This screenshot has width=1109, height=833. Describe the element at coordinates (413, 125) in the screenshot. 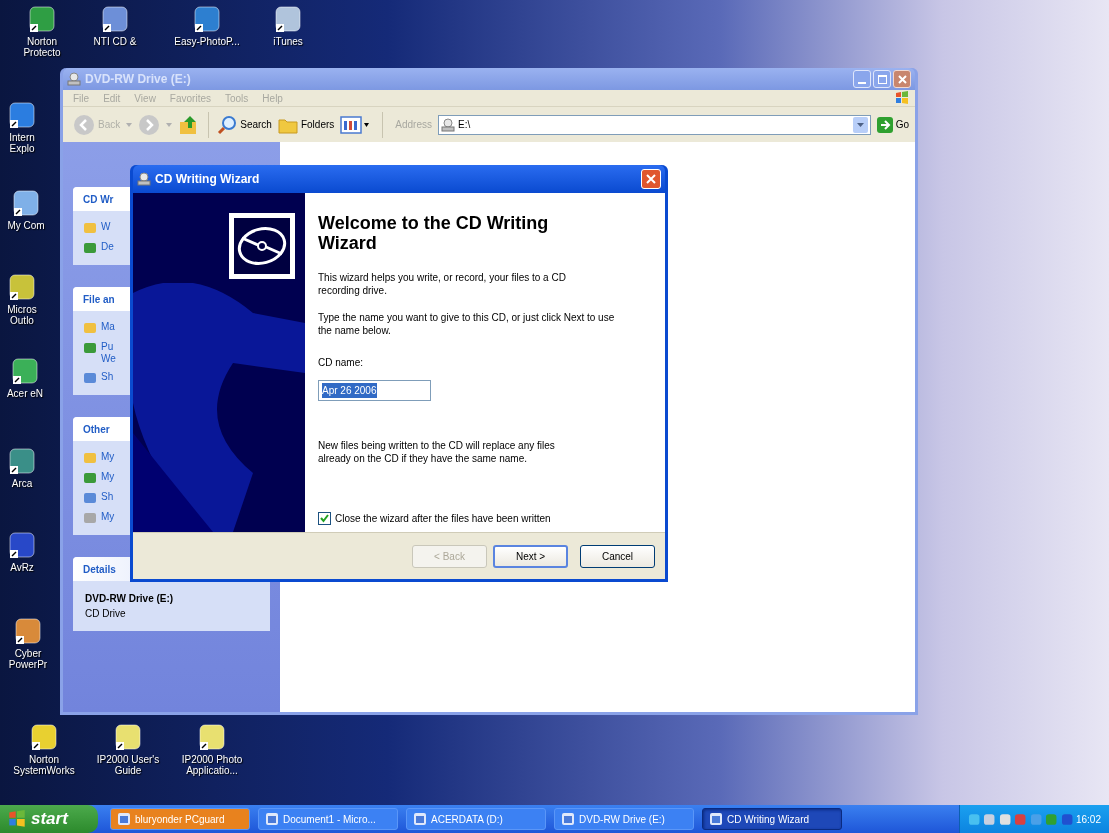

I see `address-label: Address` at that location.